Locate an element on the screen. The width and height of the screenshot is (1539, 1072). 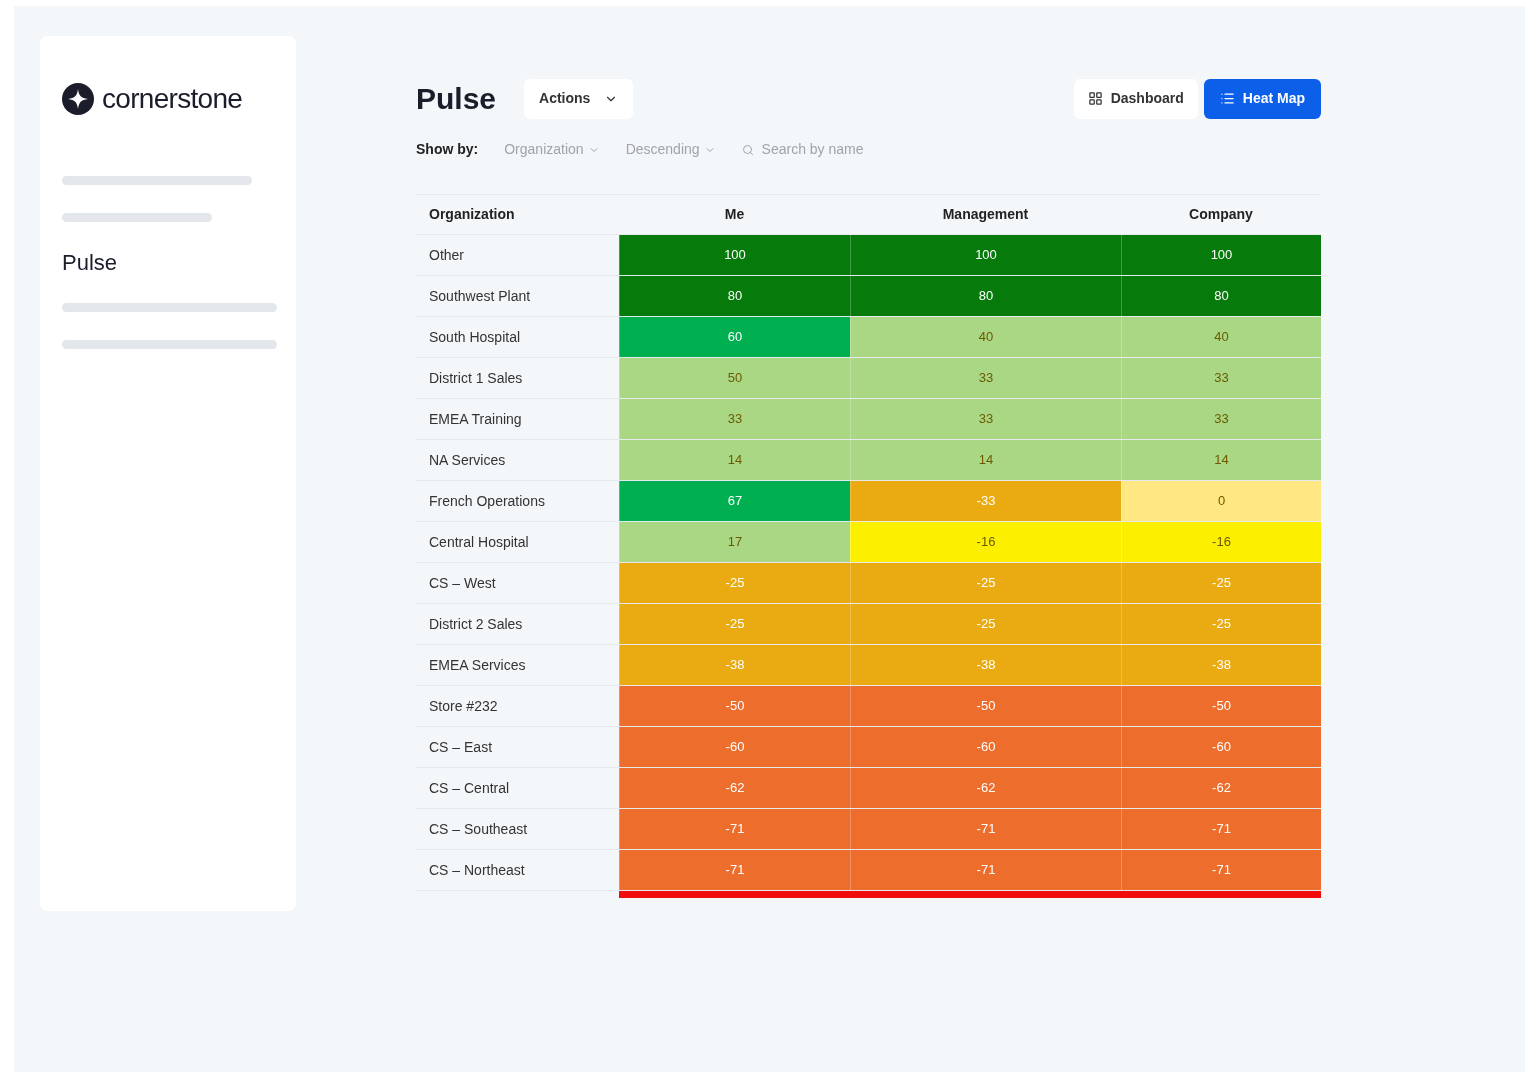
table-cell-text: EMEA Services is located at coordinates (477, 665).